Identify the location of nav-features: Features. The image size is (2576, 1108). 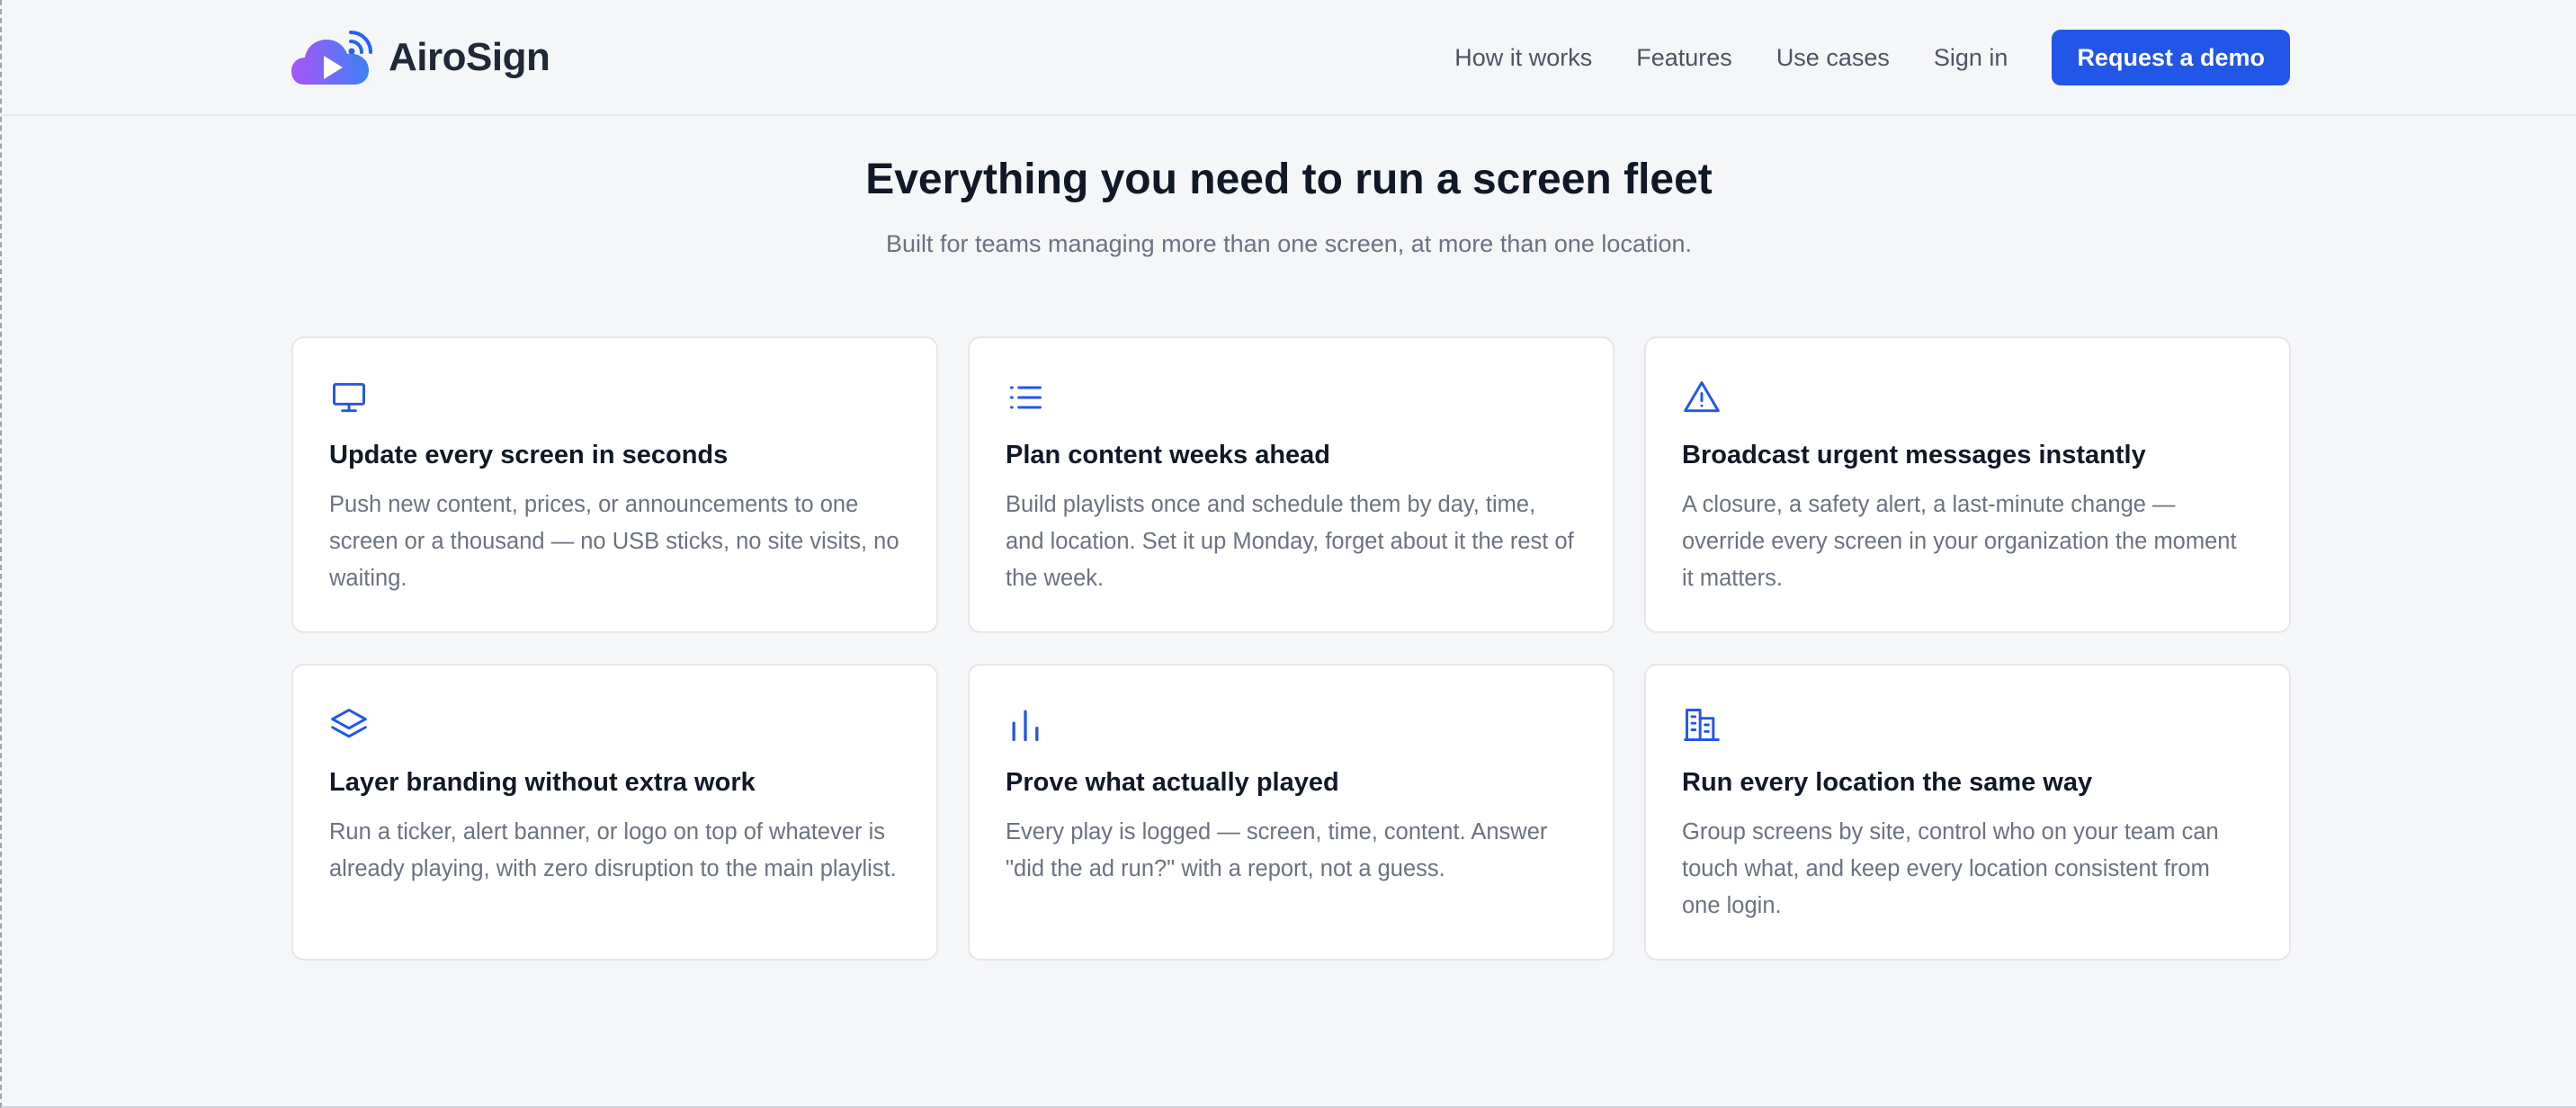
(1684, 58).